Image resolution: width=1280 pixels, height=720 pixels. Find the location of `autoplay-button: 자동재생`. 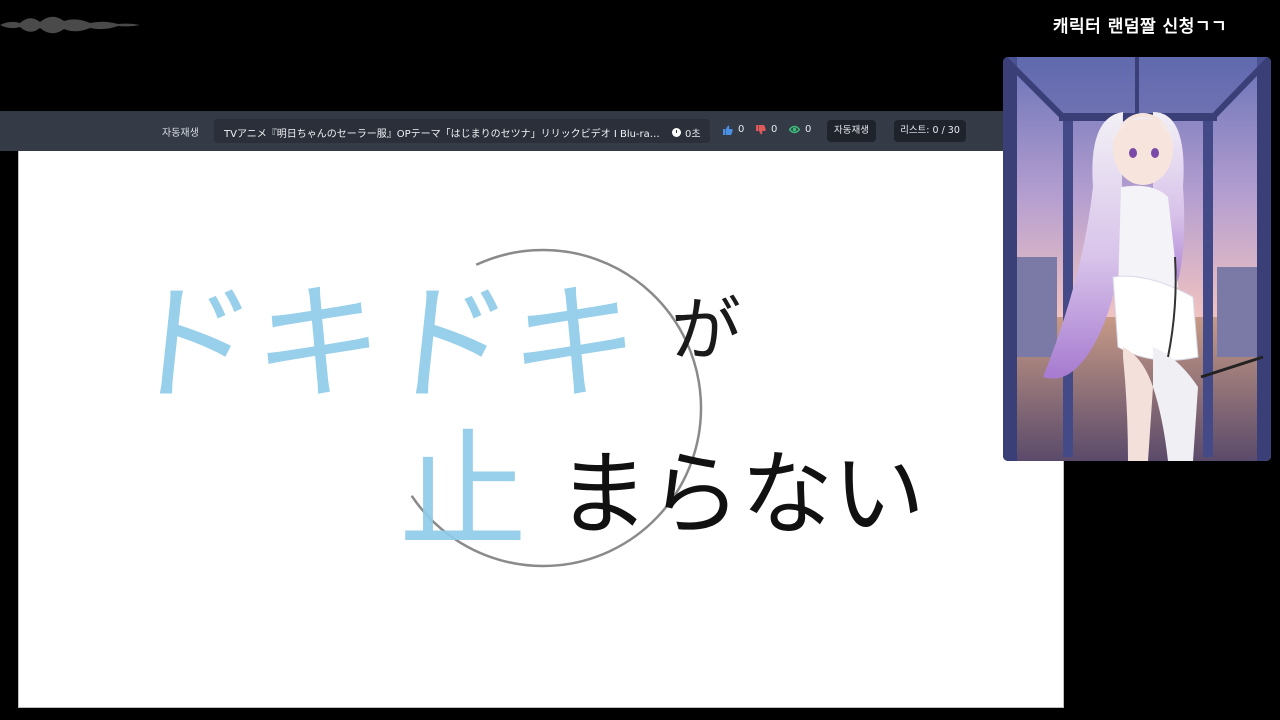

autoplay-button: 자동재생 is located at coordinates (851, 131).